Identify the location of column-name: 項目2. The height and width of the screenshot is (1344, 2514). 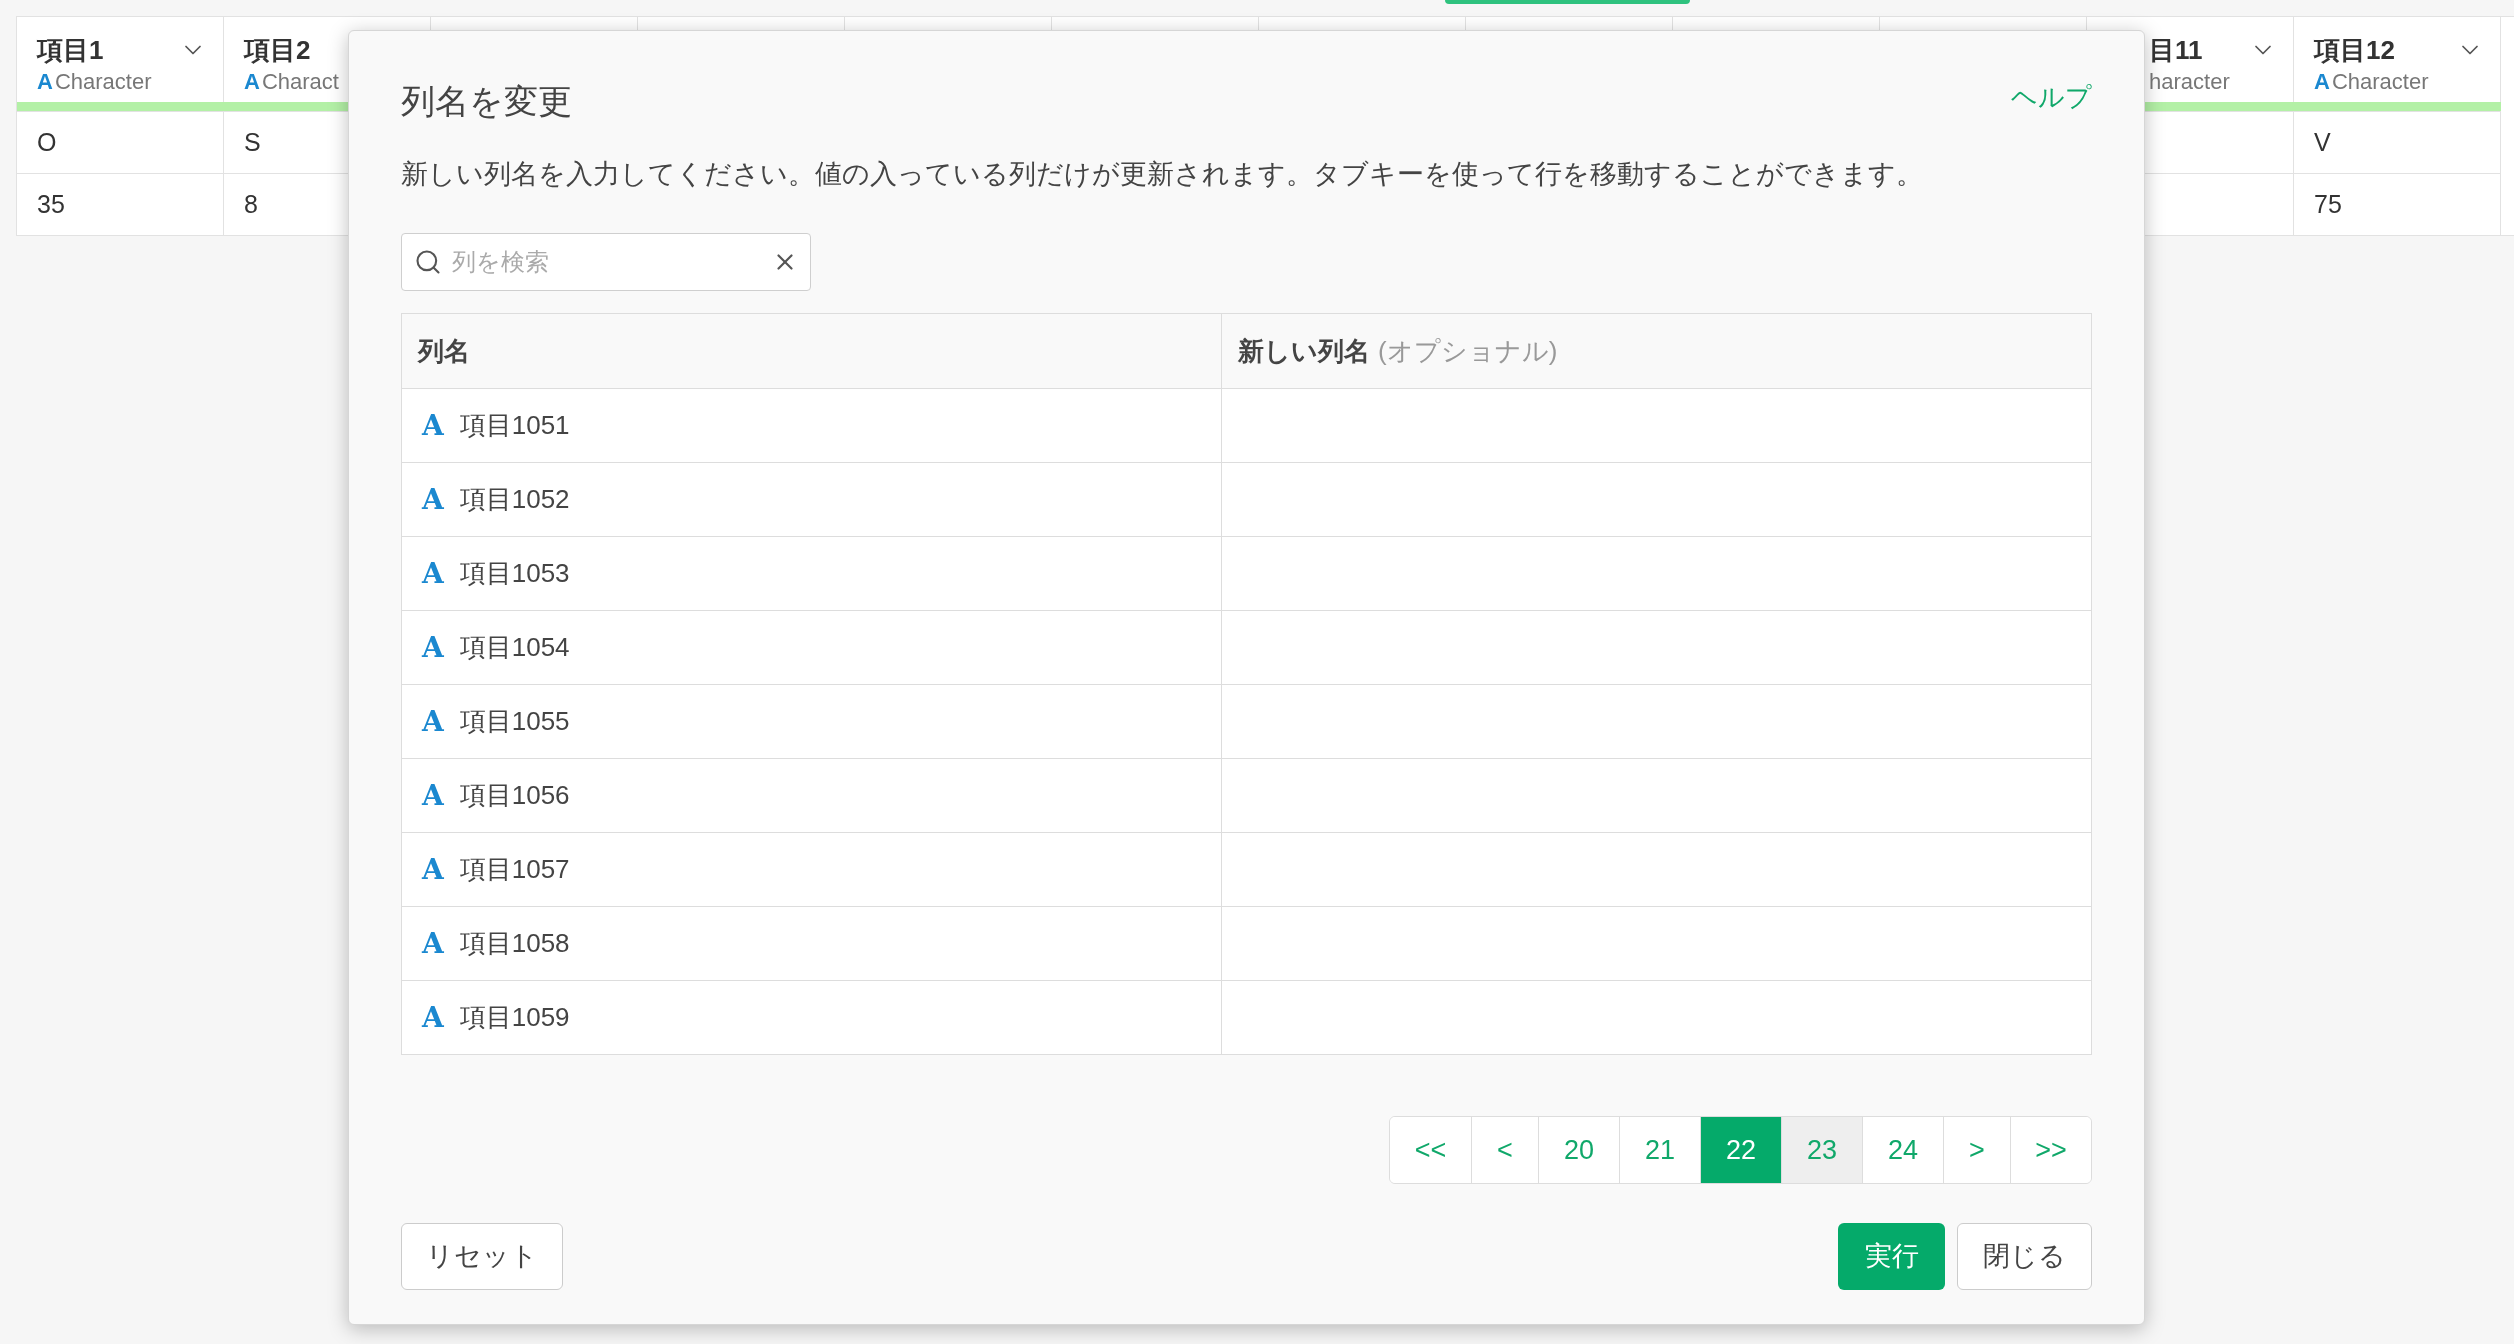
(277, 50).